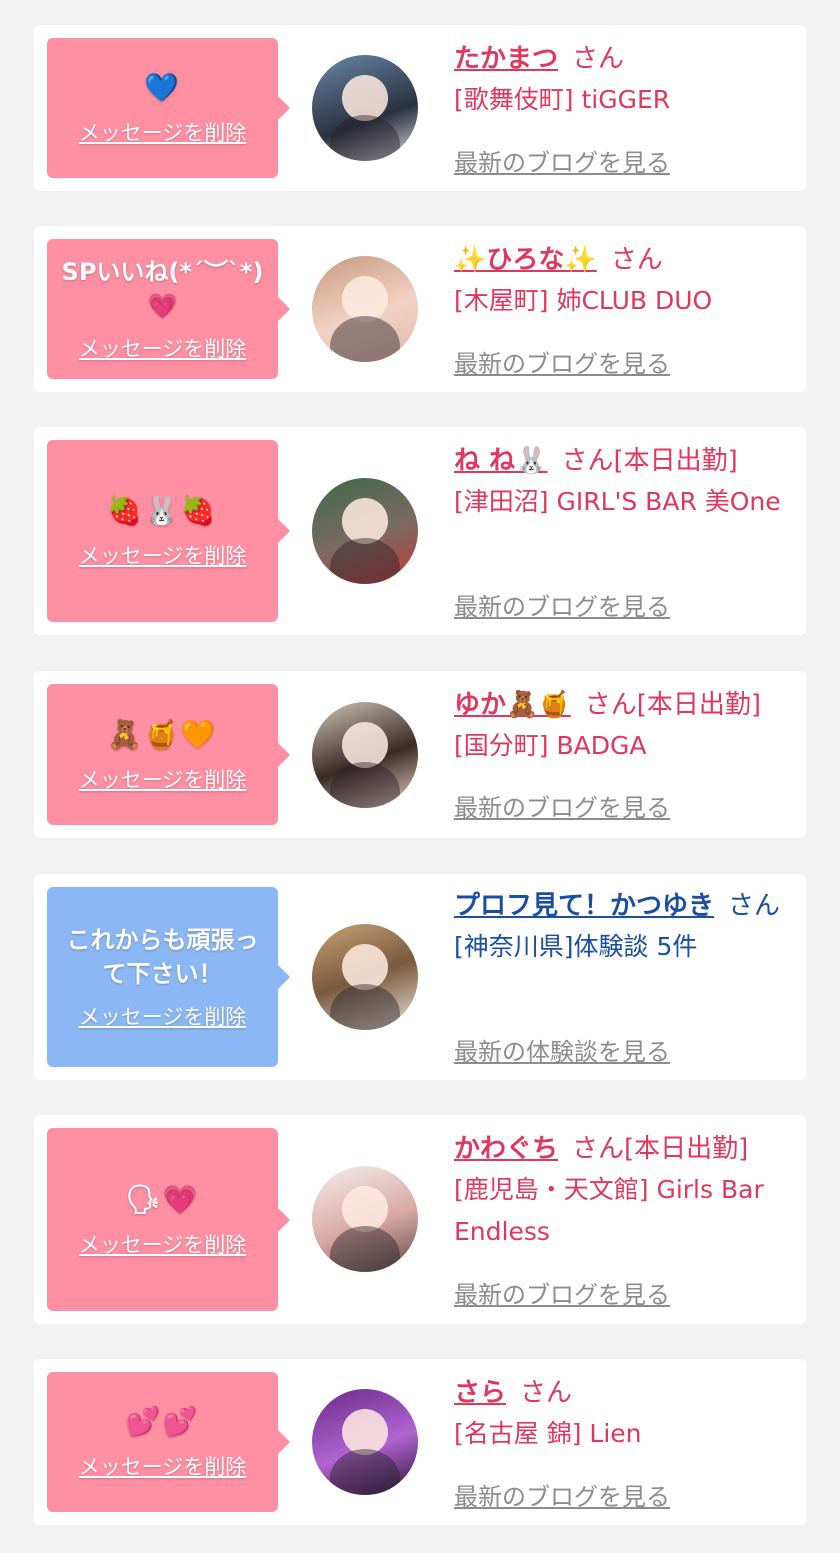  I want to click on message-bubble: 🍓🐰🍓 メッセージを削除, so click(168, 531).